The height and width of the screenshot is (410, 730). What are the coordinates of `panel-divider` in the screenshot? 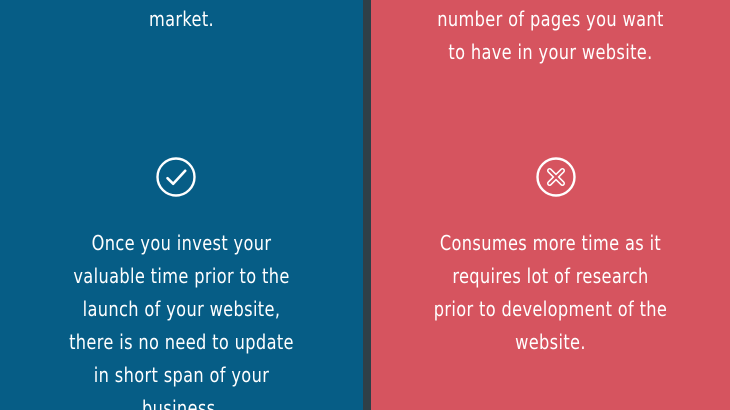 It's located at (367, 205).